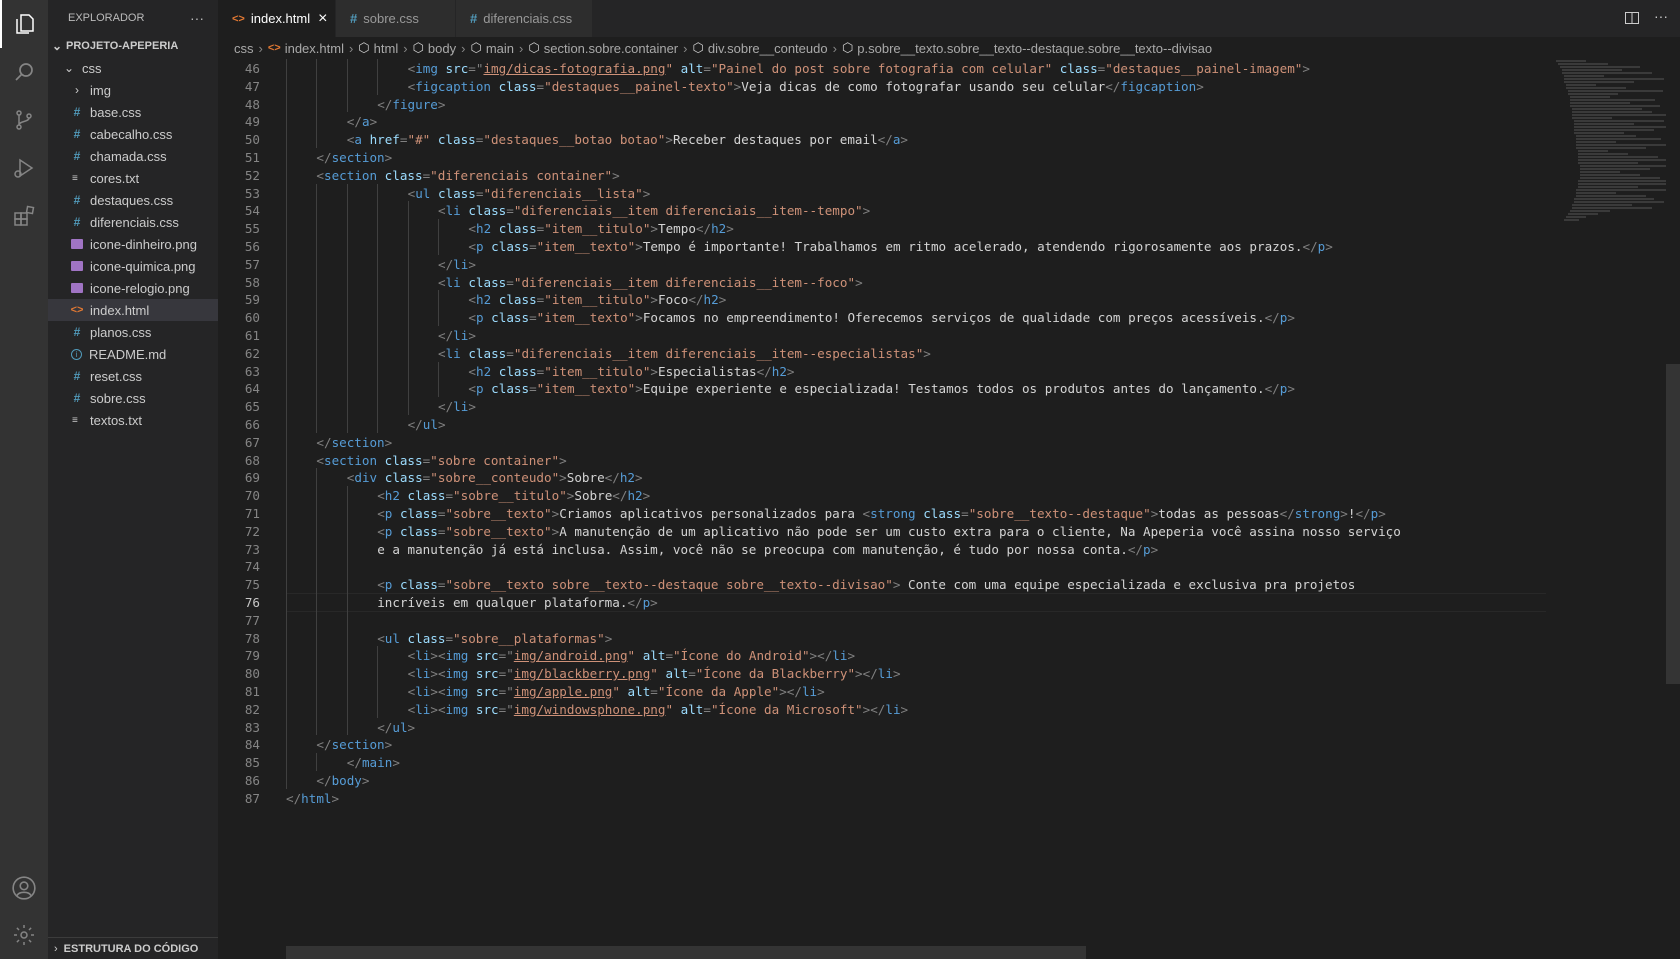 Image resolution: width=1680 pixels, height=959 pixels. Describe the element at coordinates (252, 531) in the screenshot. I see `line-number: 72` at that location.